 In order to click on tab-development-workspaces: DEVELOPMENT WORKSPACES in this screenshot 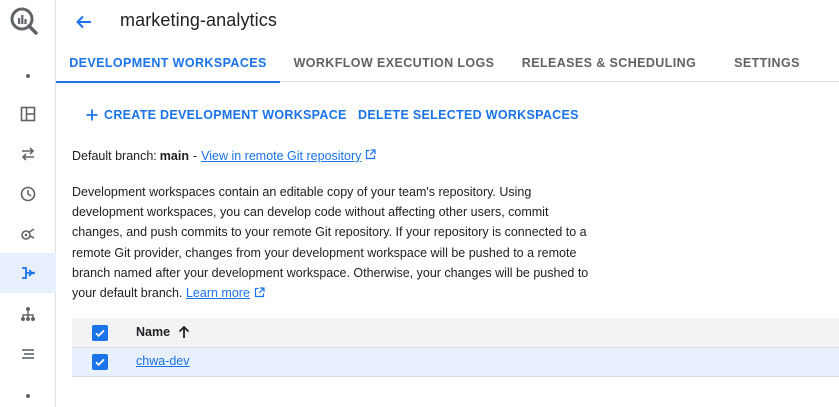, I will do `click(168, 63)`.